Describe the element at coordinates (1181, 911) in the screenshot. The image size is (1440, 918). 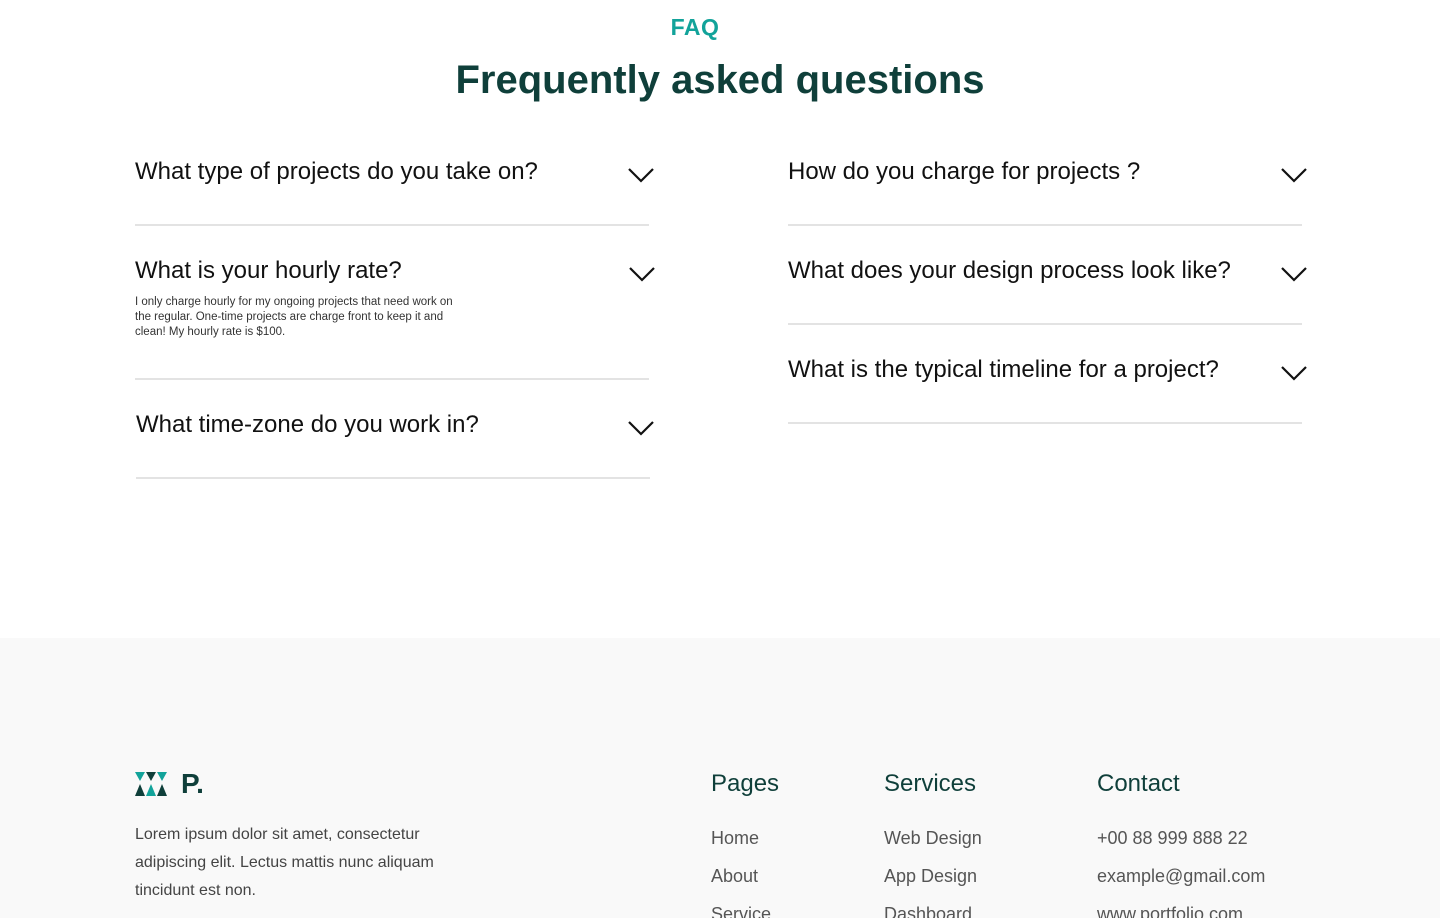
I see `contact-website: www.portfolio.com` at that location.